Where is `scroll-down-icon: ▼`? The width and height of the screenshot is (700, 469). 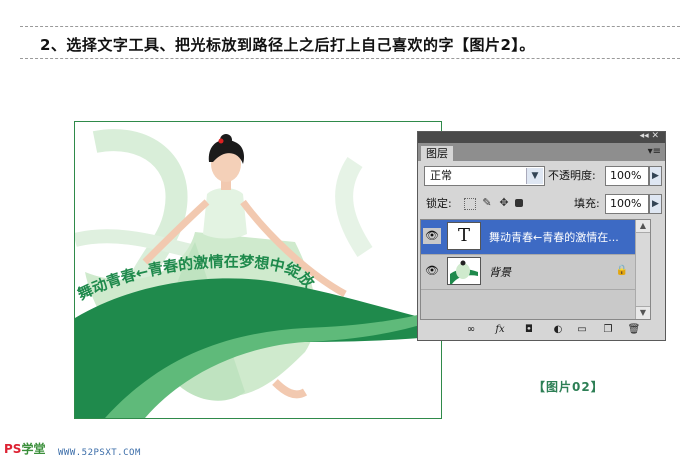 scroll-down-icon: ▼ is located at coordinates (643, 312).